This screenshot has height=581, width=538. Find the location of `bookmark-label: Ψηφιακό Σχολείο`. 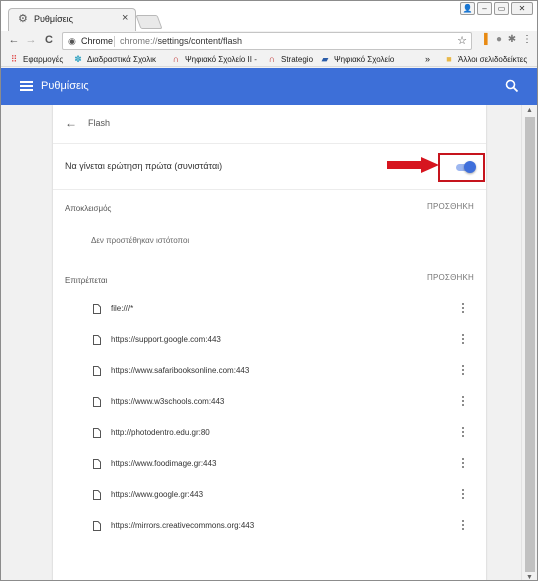

bookmark-label: Ψηφιακό Σχολείο is located at coordinates (364, 59).